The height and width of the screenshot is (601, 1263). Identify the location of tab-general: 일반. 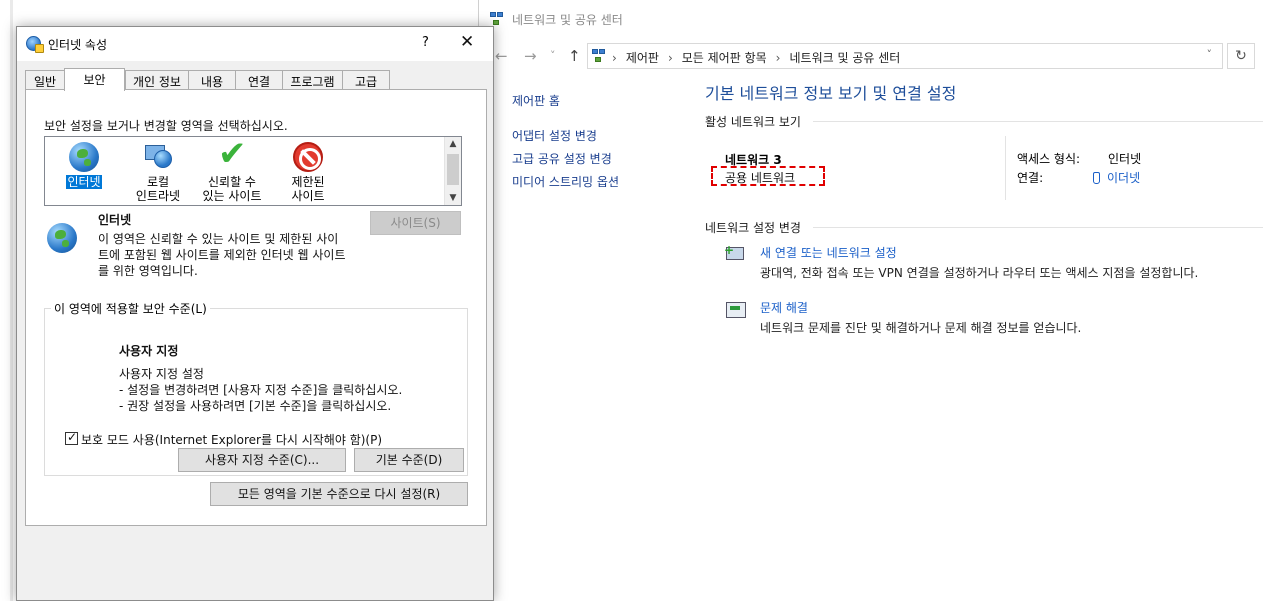
(45, 80).